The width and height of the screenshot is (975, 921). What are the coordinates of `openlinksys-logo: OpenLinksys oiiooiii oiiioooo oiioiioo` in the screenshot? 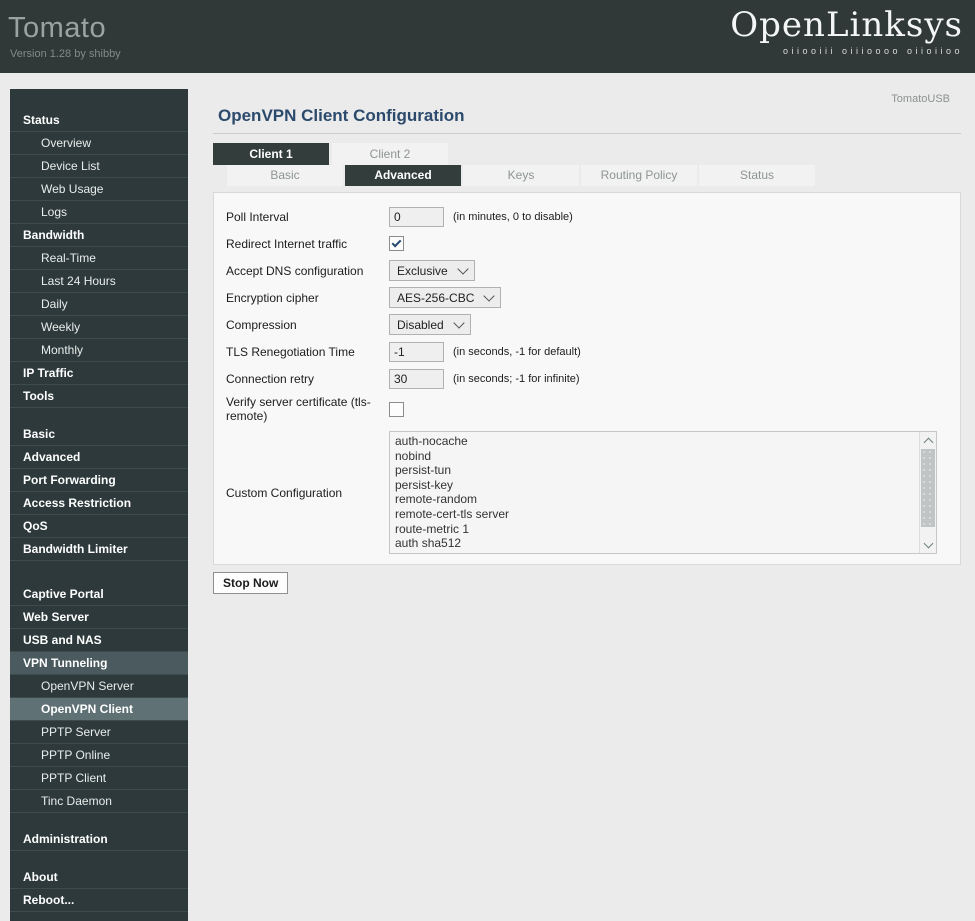 It's located at (846, 30).